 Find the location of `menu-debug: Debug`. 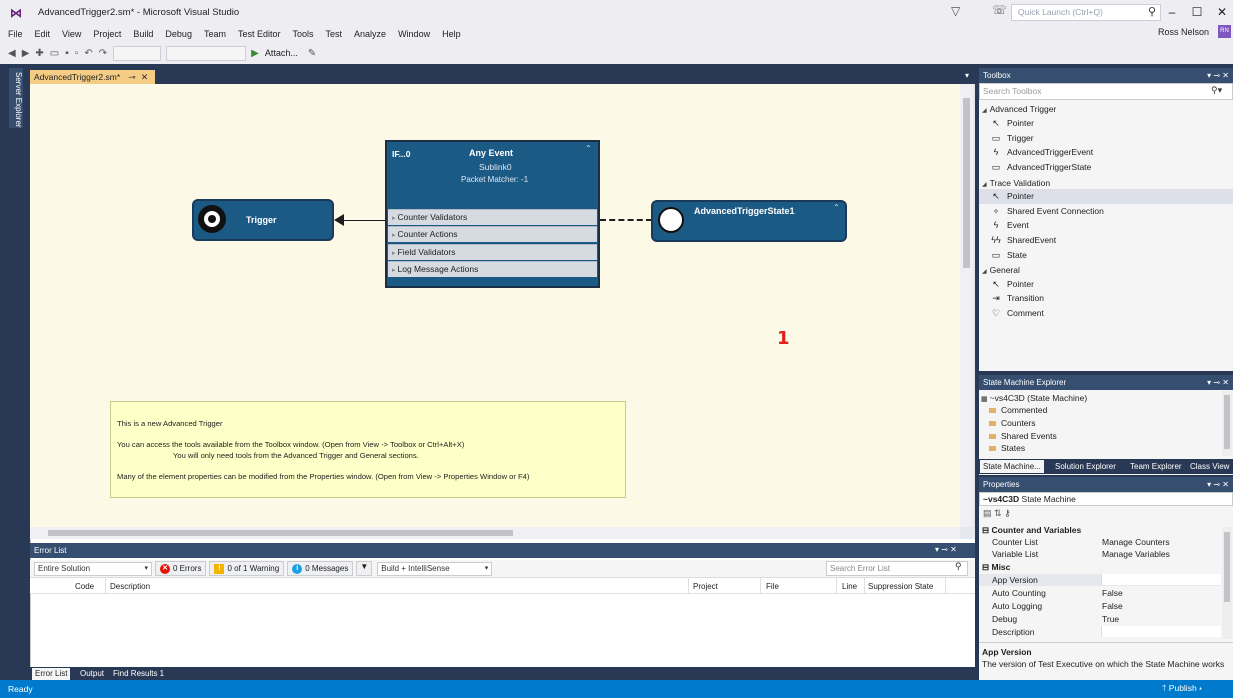

menu-debug: Debug is located at coordinates (178, 34).